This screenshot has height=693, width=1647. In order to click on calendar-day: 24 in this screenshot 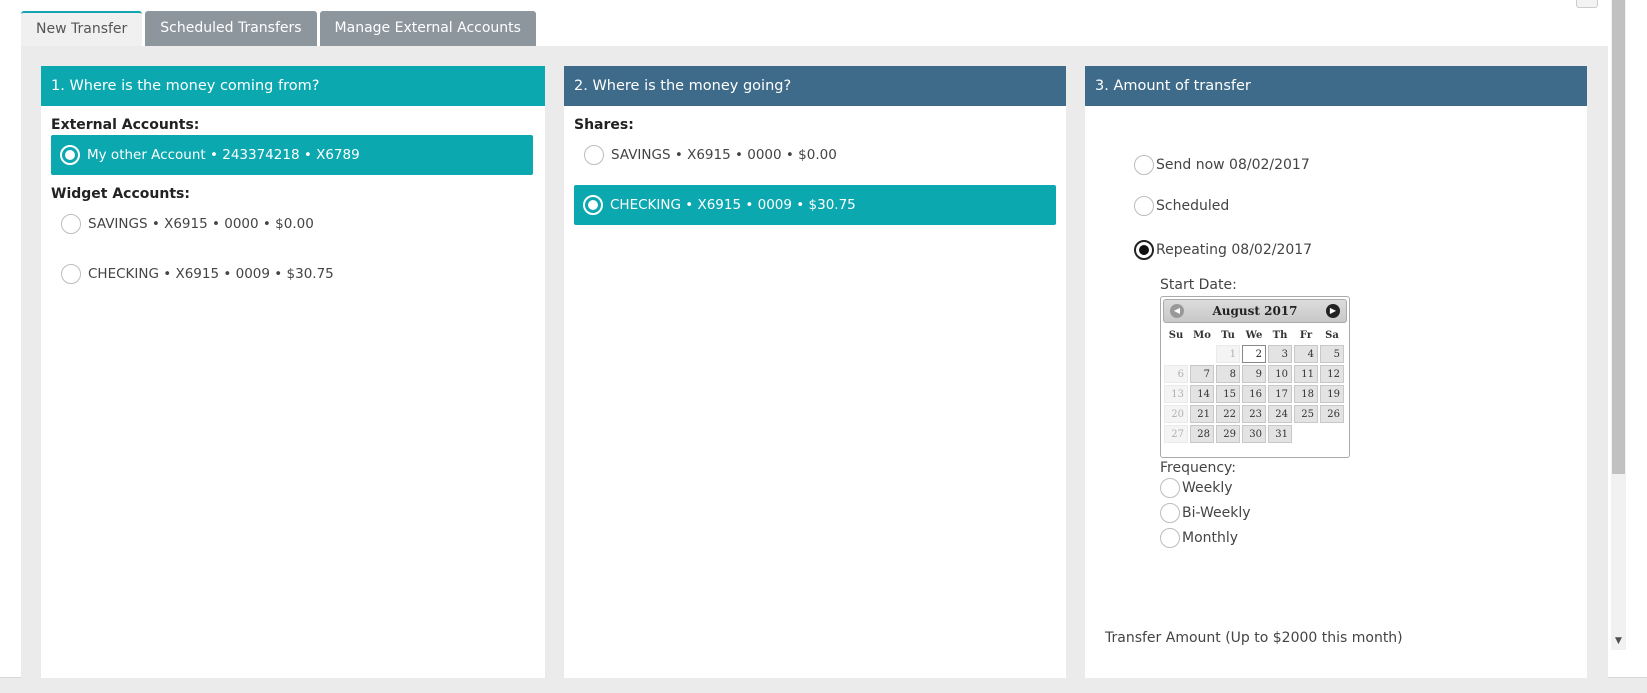, I will do `click(1280, 414)`.